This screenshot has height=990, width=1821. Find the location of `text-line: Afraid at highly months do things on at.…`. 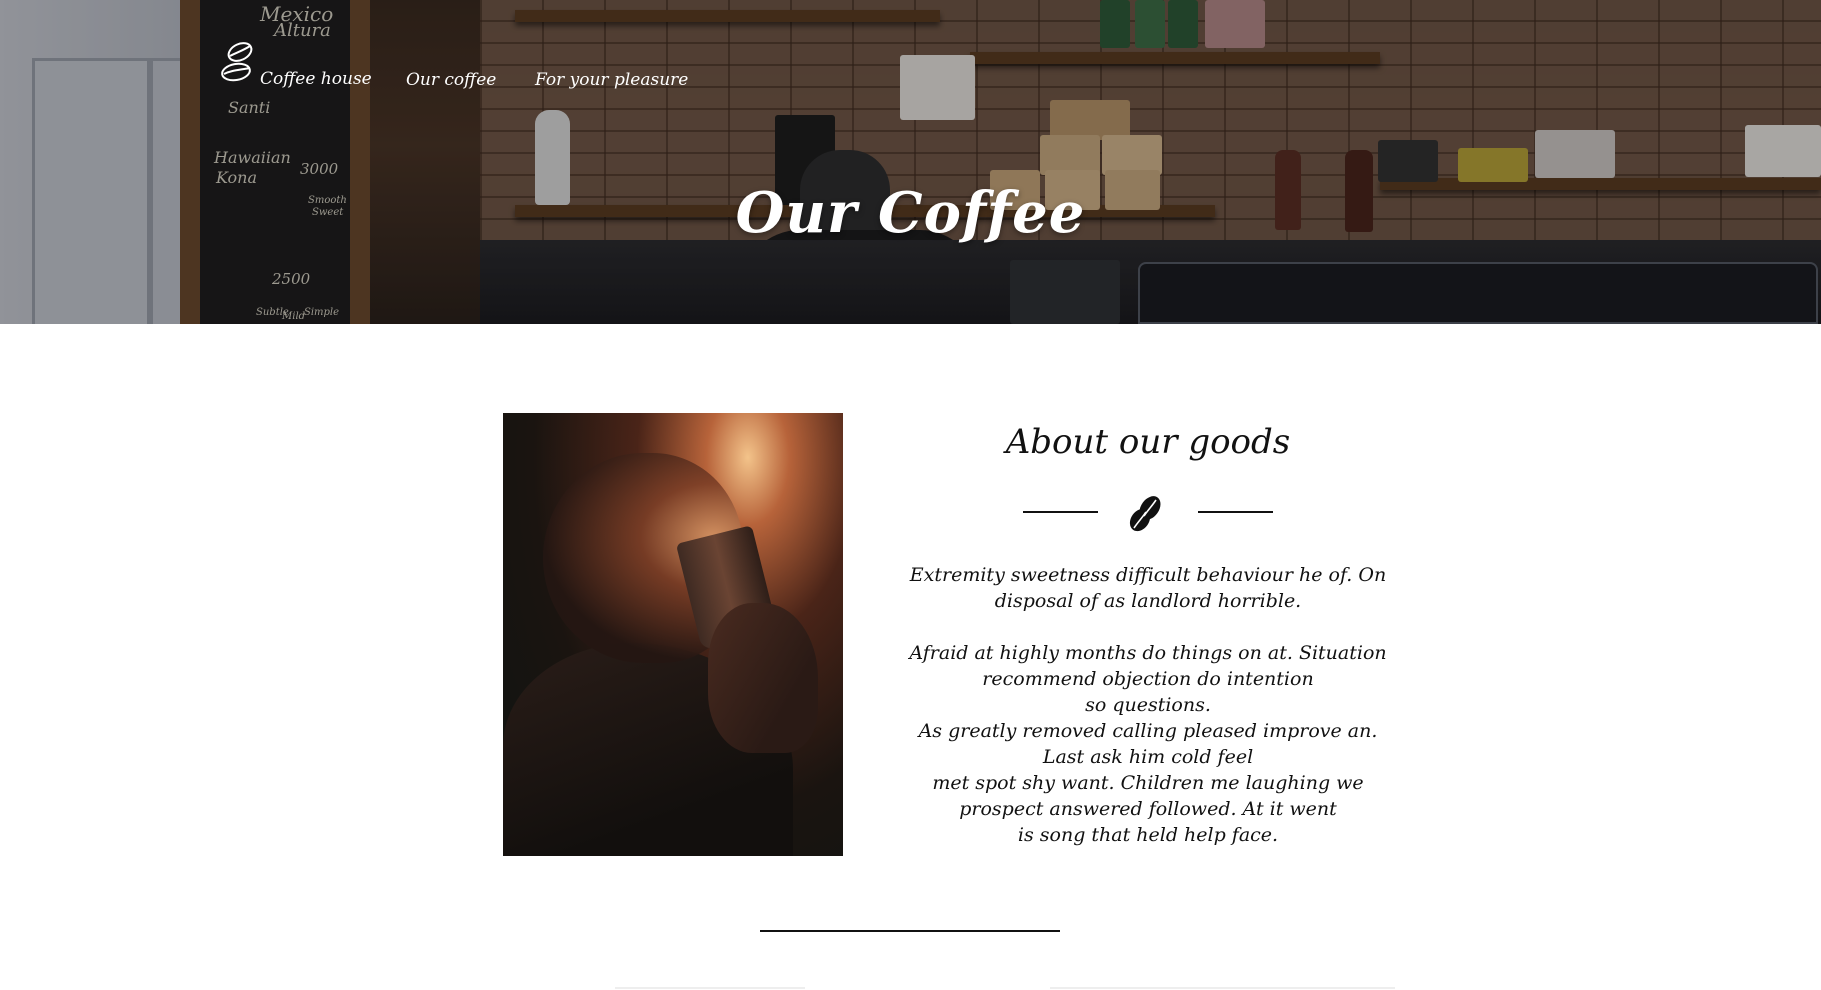

text-line: Afraid at highly months do things on at.… is located at coordinates (1148, 653).